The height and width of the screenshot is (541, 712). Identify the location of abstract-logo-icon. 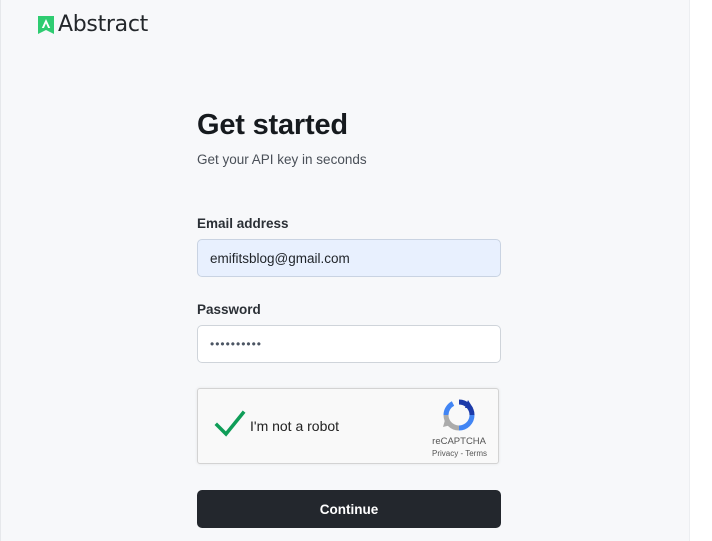
(46, 24).